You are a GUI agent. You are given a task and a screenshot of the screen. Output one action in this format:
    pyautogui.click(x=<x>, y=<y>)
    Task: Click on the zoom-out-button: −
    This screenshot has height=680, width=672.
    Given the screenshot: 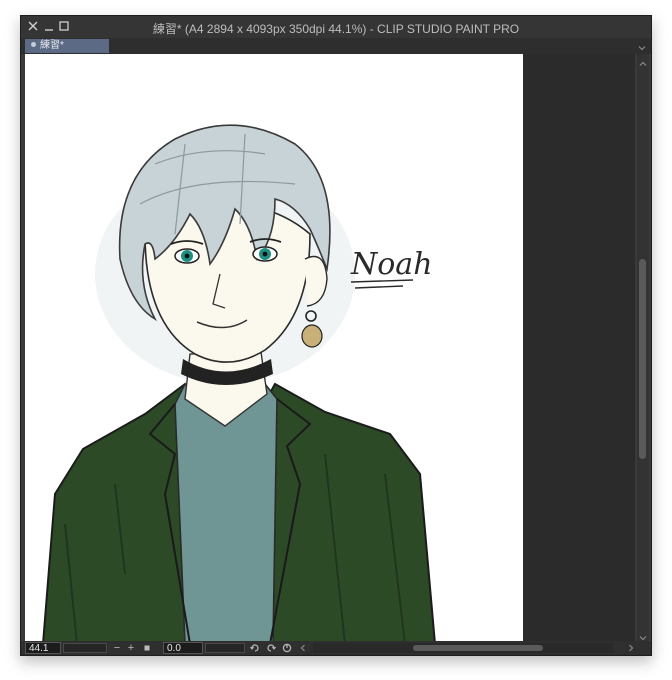 What is the action you would take?
    pyautogui.click(x=117, y=648)
    